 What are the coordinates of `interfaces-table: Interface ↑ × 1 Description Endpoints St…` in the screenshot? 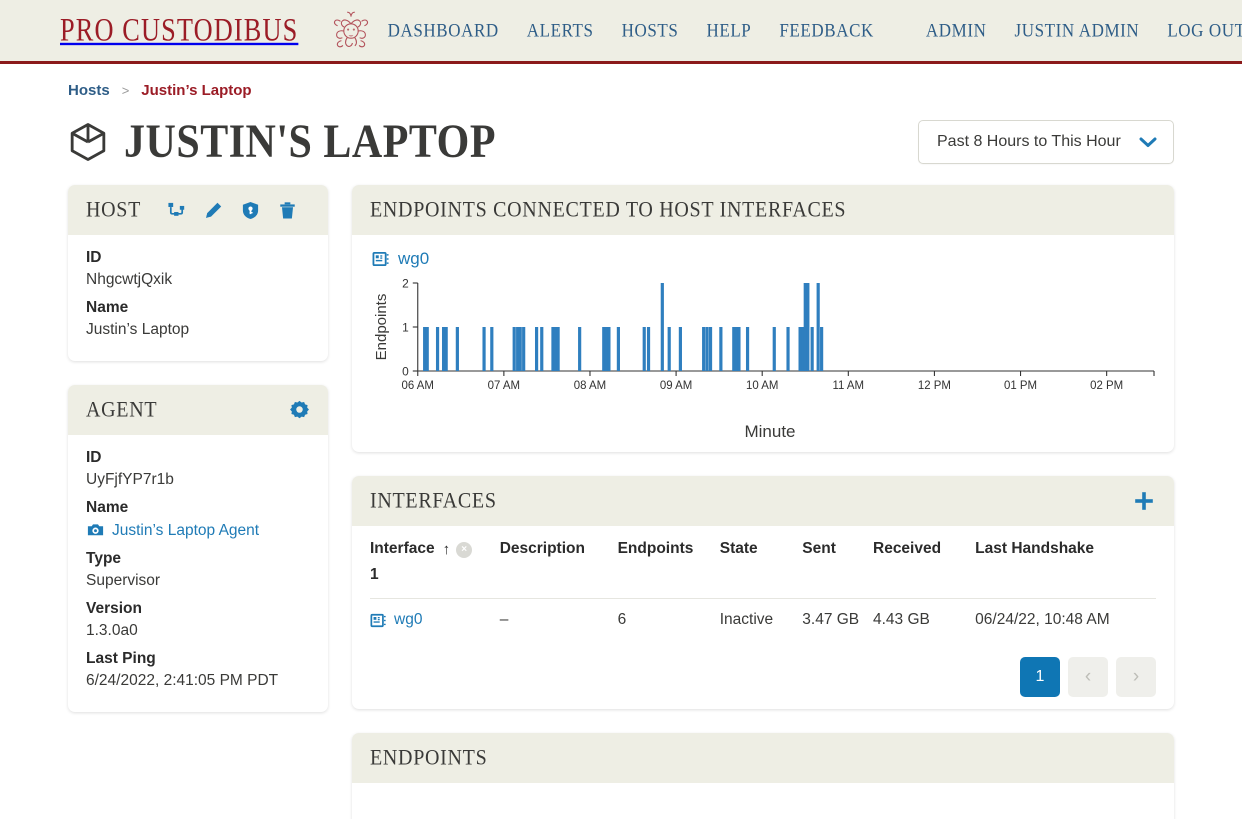 It's located at (763, 583).